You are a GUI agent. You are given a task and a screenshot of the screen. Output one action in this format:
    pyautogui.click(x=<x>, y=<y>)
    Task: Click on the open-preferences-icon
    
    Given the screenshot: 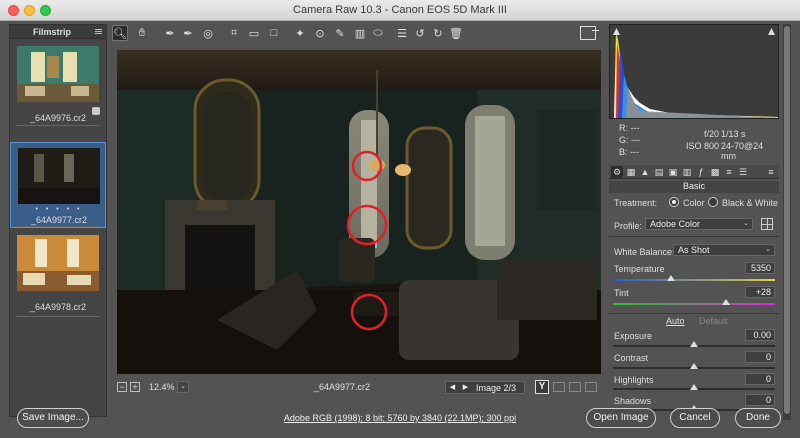 What is the action you would take?
    pyautogui.click(x=589, y=33)
    